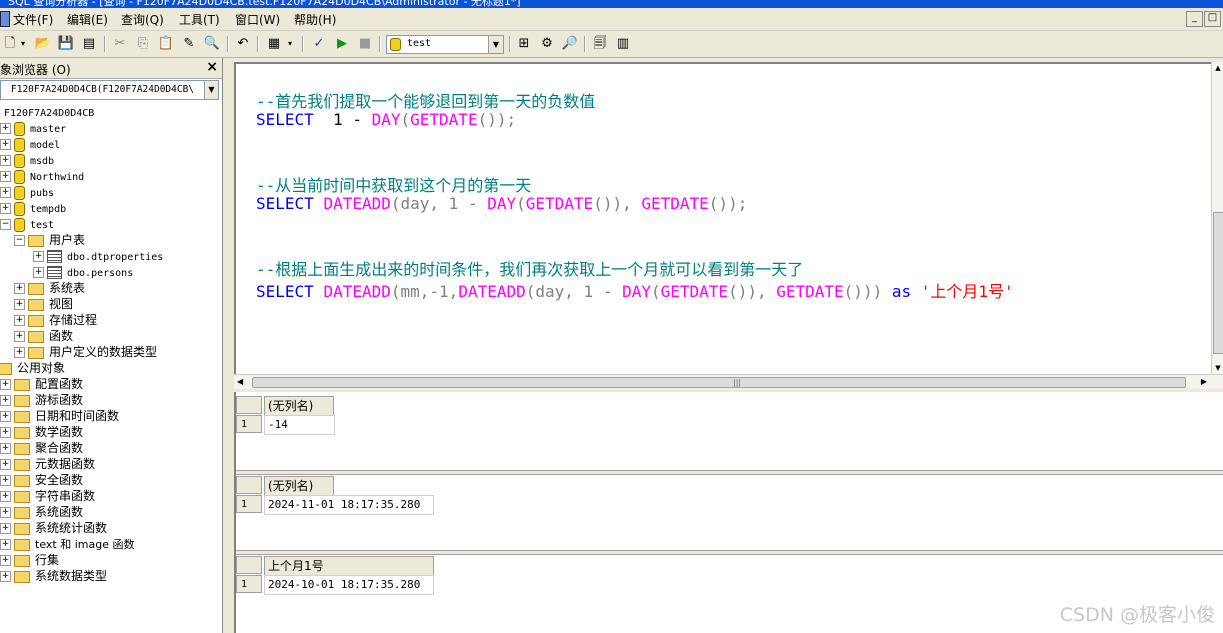 This screenshot has height=633, width=1223. Describe the element at coordinates (49, 112) in the screenshot. I see `tree-node-server: F120F7A24D0D4CB` at that location.